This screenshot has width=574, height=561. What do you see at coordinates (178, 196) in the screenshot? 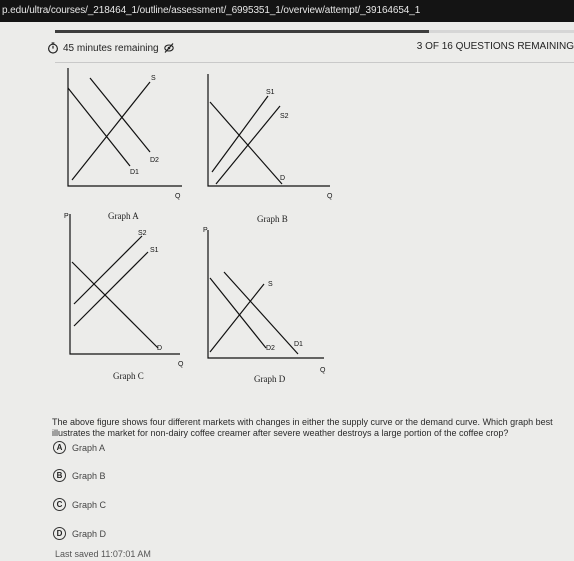
I see `graph-a-axis-x: Q` at bounding box center [178, 196].